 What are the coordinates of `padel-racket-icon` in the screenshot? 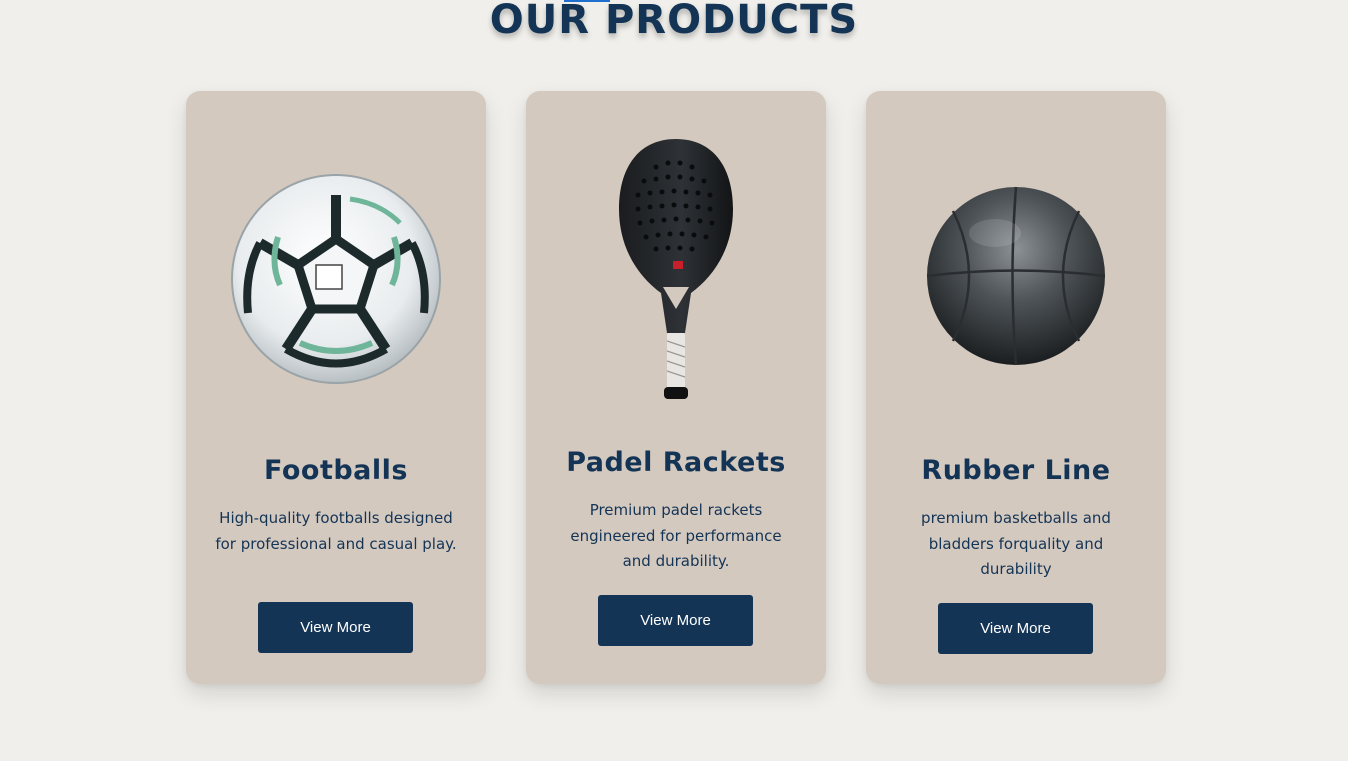 It's located at (676, 269).